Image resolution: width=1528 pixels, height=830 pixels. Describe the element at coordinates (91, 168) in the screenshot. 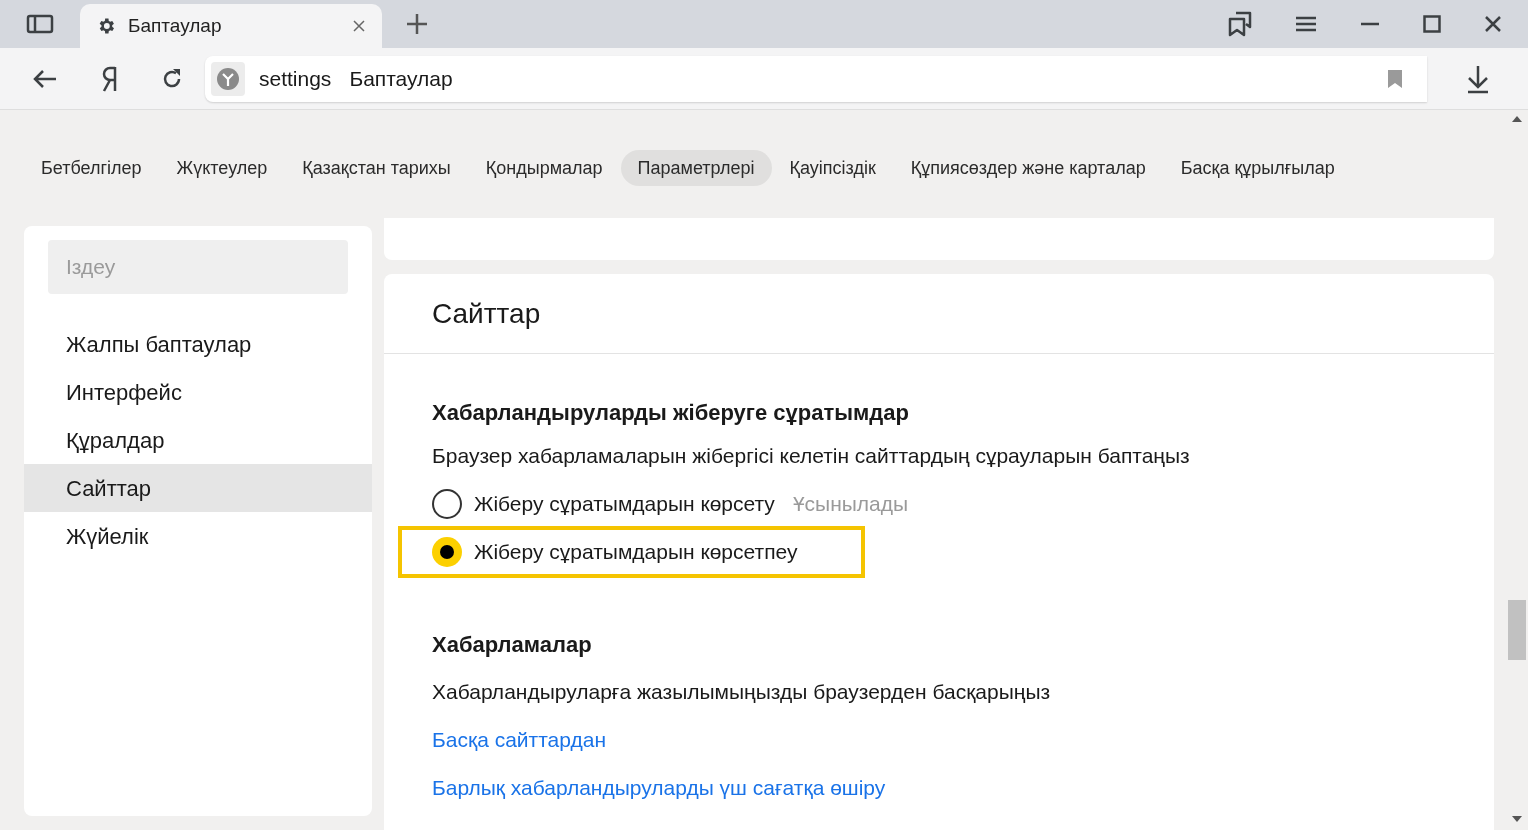

I see `settings-tab: Бетбелгілер` at that location.